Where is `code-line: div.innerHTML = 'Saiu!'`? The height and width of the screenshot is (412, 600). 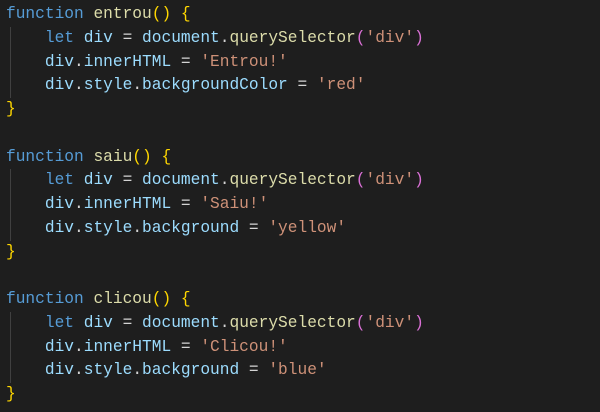 code-line: div.innerHTML = 'Saiu!' is located at coordinates (300, 205).